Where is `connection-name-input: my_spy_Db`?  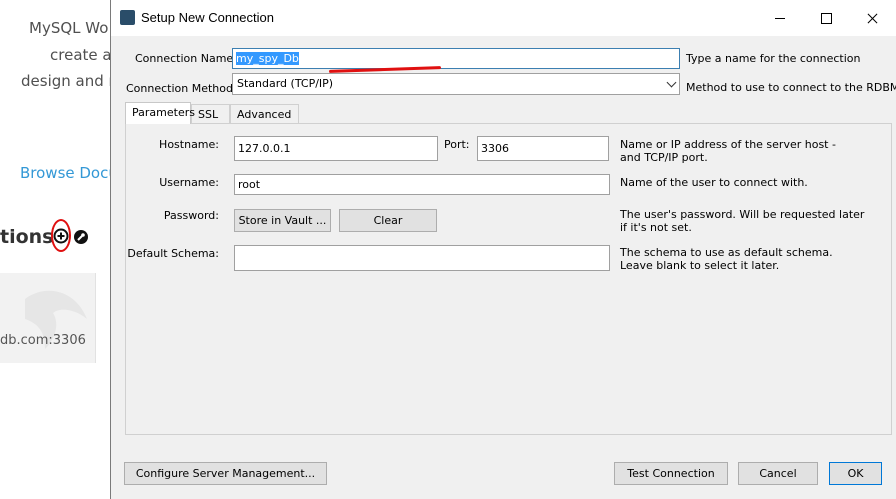
connection-name-input: my_spy_Db is located at coordinates (456, 58).